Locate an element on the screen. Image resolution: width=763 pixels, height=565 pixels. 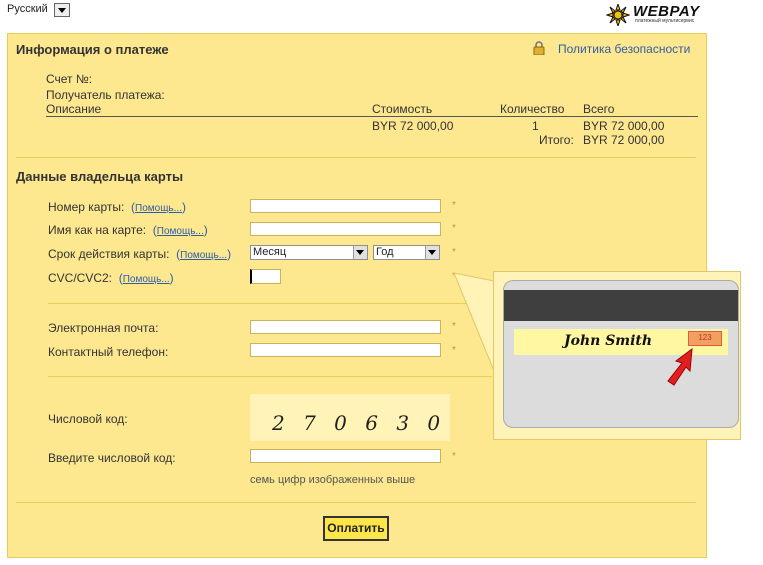
expiry-label: Срок действия карты: is located at coordinates (109, 254).